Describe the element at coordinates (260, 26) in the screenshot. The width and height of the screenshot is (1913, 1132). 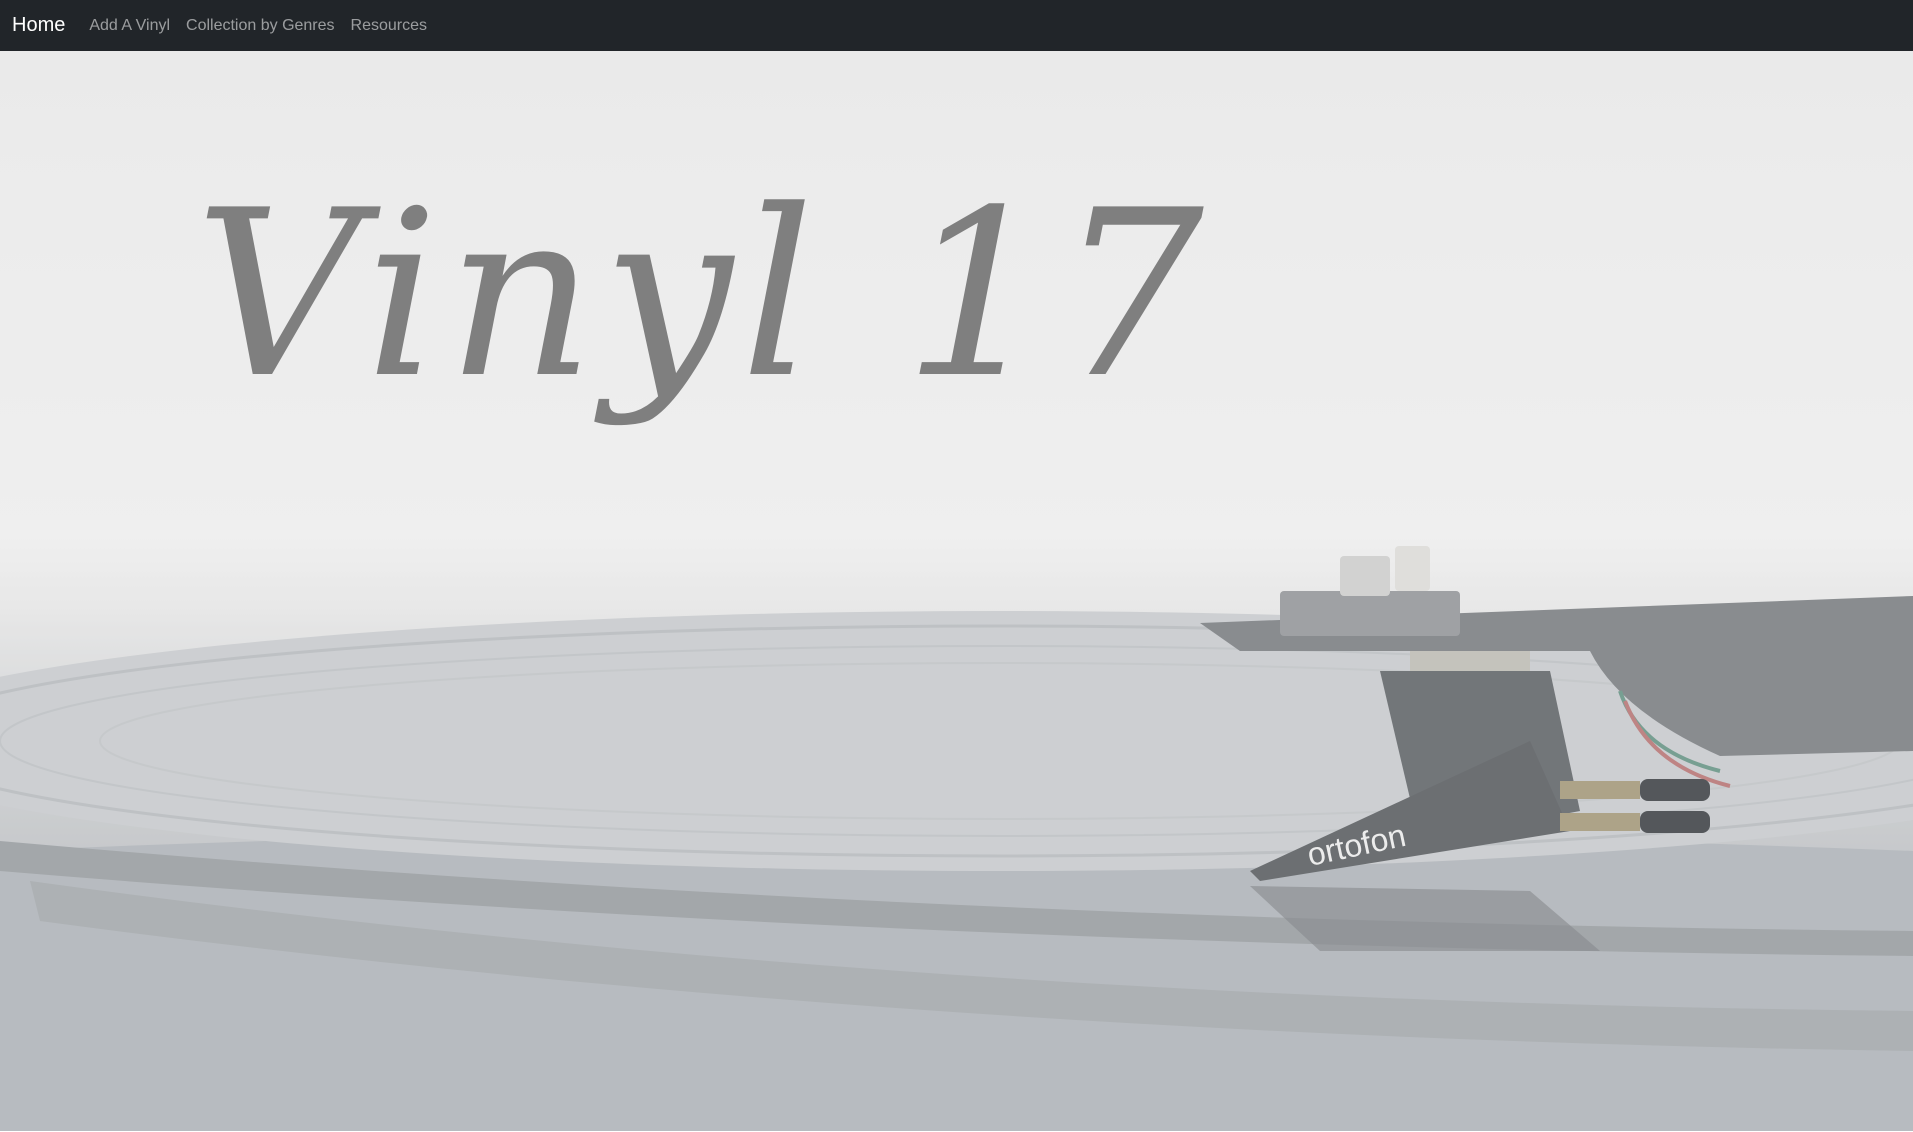
I see `nav-collection-by-genres-link: Collection by Genres` at that location.